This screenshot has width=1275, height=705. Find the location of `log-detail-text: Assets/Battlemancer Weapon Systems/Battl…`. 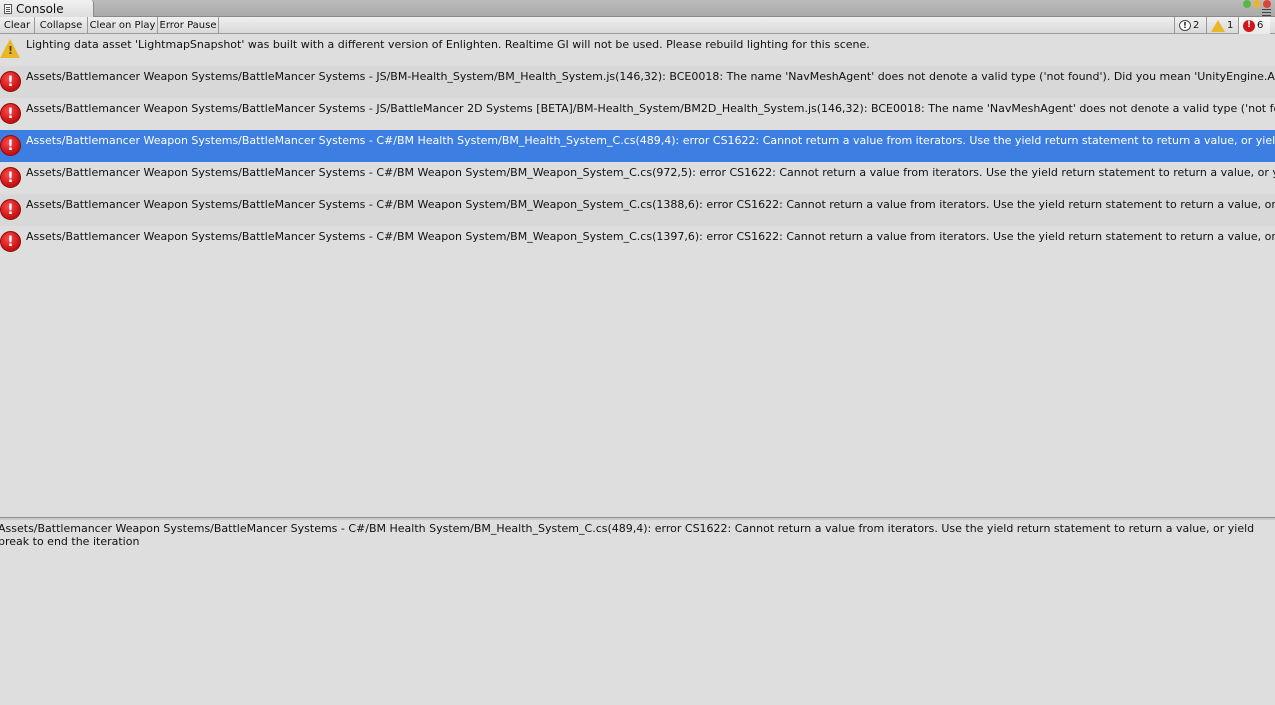

log-detail-text: Assets/Battlemancer Weapon Systems/Battl… is located at coordinates (627, 535).